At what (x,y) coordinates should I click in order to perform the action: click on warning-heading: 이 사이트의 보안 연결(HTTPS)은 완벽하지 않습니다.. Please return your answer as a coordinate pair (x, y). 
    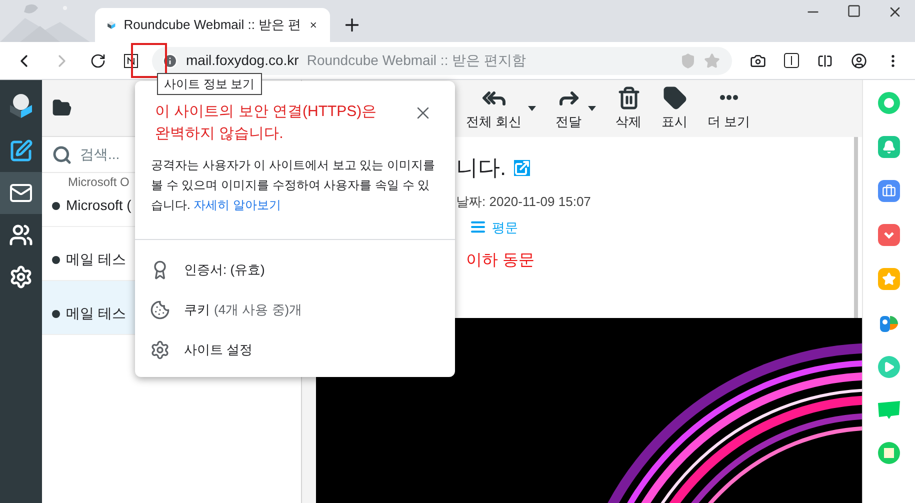
    Looking at the image, I should click on (266, 123).